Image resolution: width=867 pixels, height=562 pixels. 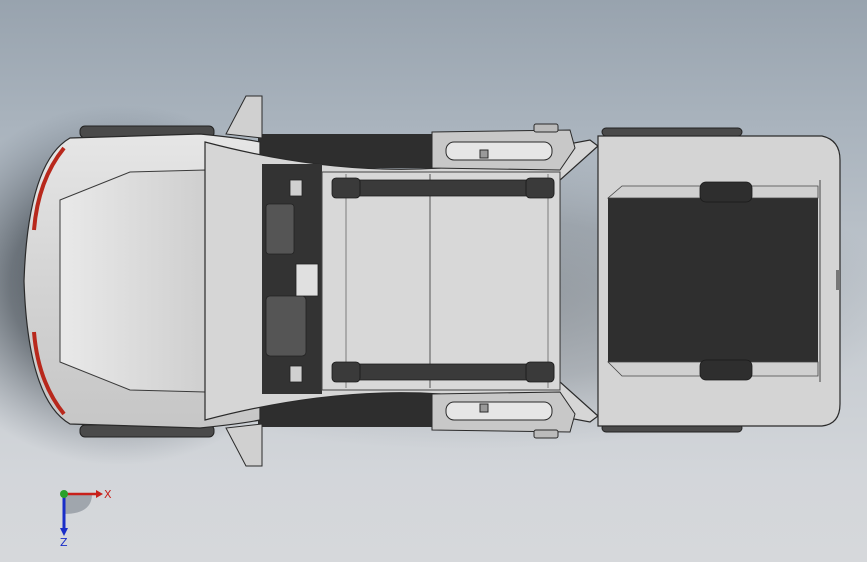 What do you see at coordinates (445, 188) in the screenshot?
I see `rack-bar-top` at bounding box center [445, 188].